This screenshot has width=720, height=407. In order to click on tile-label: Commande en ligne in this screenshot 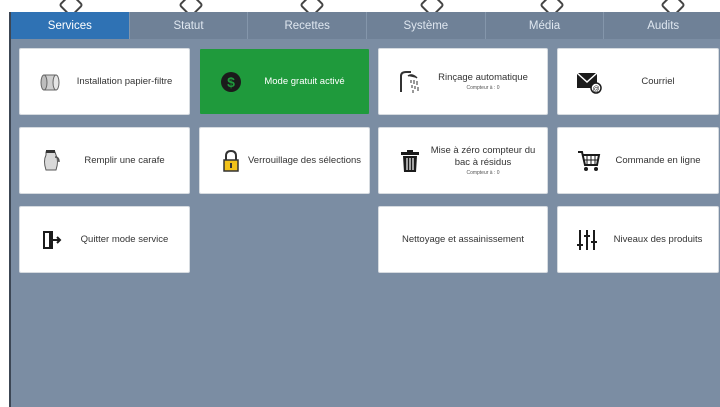, I will do `click(658, 160)`.